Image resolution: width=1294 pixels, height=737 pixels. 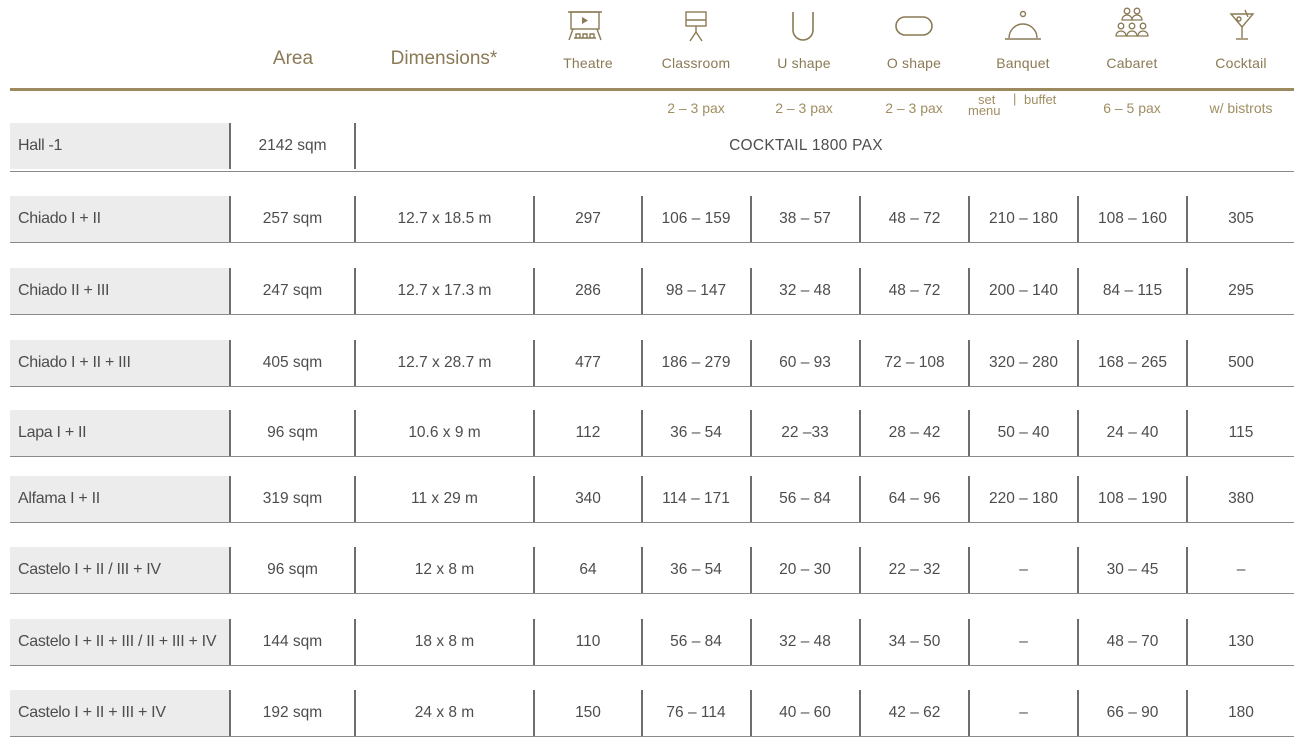 What do you see at coordinates (914, 63) in the screenshot?
I see `layout-label-oshape: O shape` at bounding box center [914, 63].